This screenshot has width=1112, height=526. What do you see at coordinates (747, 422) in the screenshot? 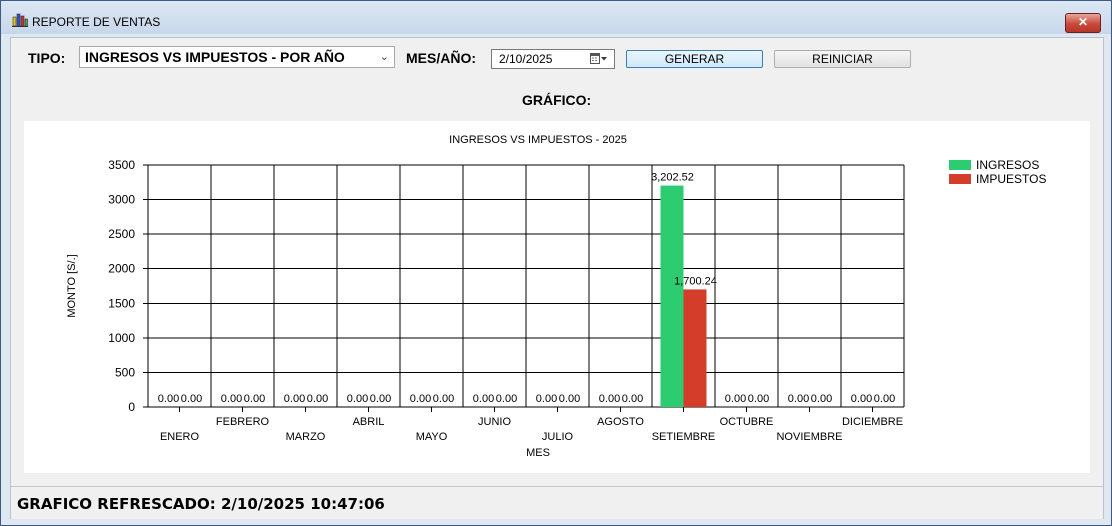
I see `x-tick-label: OCTUBRE` at bounding box center [747, 422].